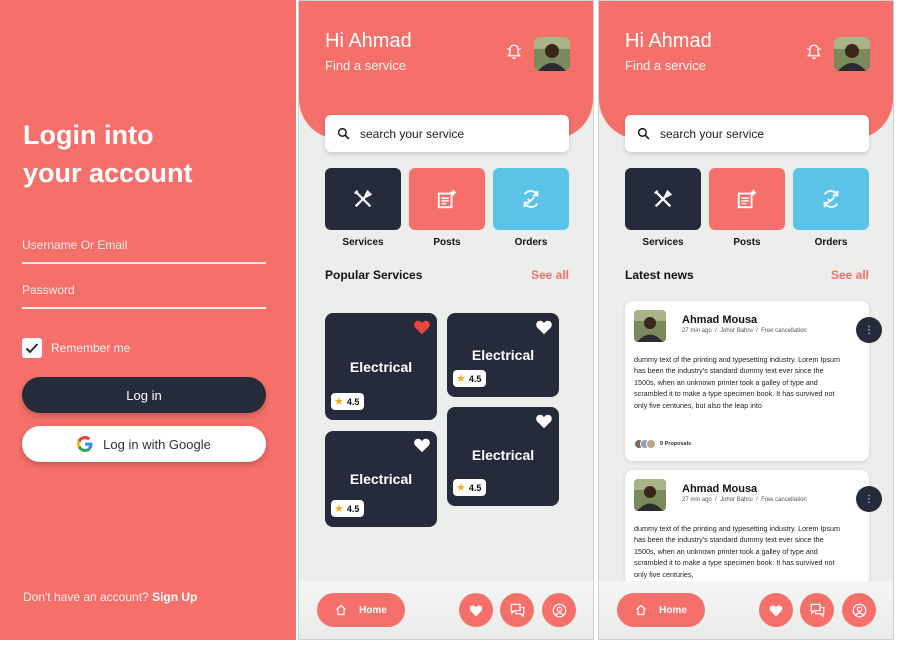 Image resolution: width=899 pixels, height=648 pixels. I want to click on password-field, so click(144, 295).